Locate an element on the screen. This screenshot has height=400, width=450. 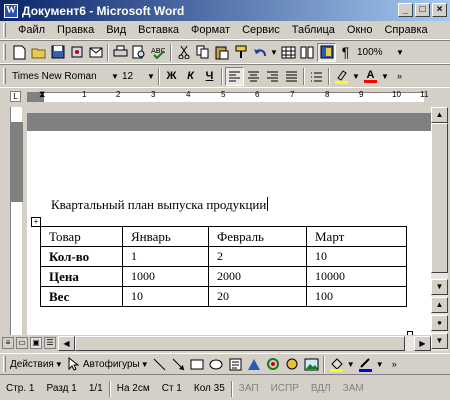
numbering-icon is located at coordinates (316, 76).